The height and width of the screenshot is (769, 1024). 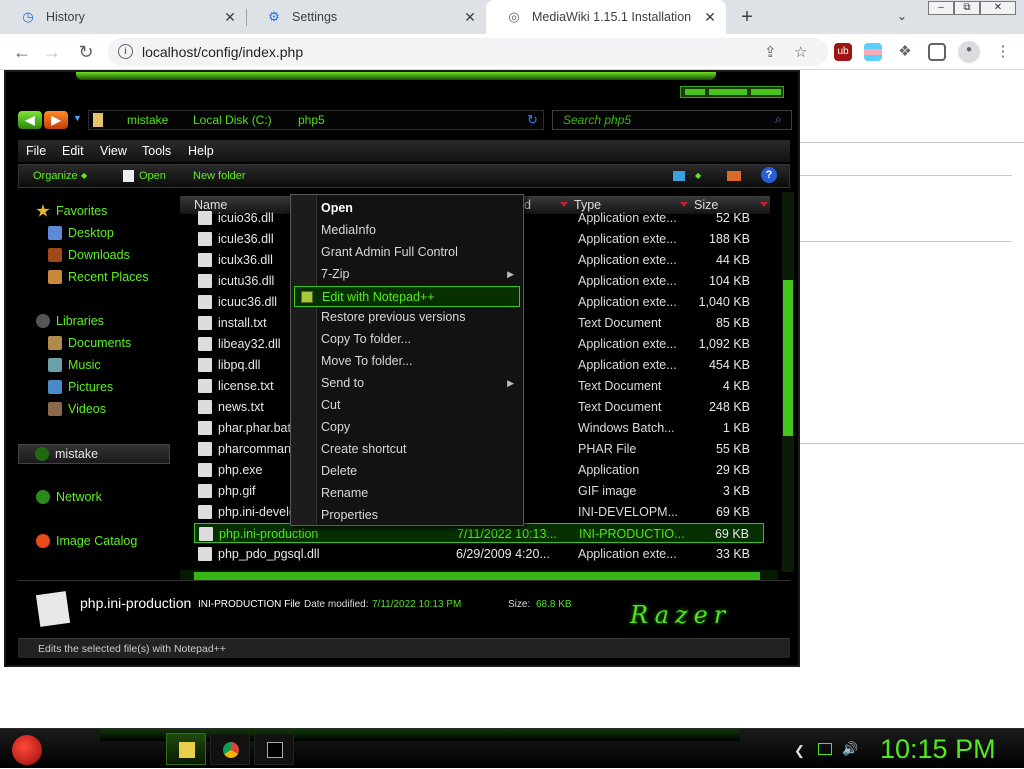 I want to click on sidebar-icon, so click(x=937, y=52).